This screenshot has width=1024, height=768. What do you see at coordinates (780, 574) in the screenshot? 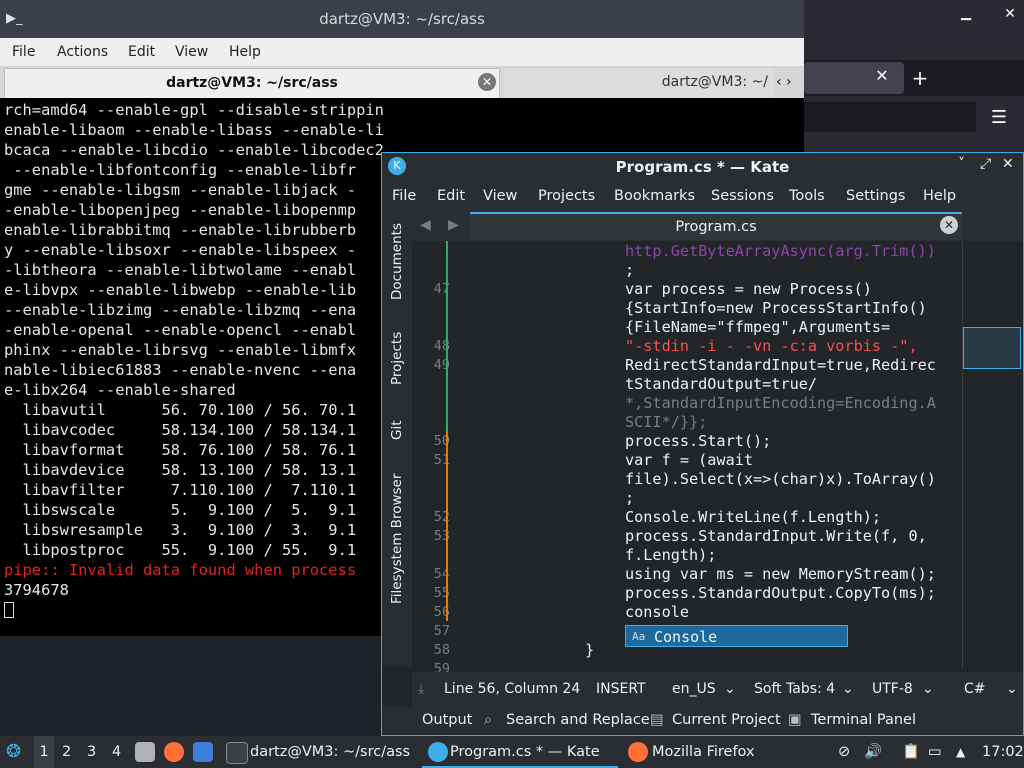
I see `code-line: using var ms = new MemoryStream();` at bounding box center [780, 574].